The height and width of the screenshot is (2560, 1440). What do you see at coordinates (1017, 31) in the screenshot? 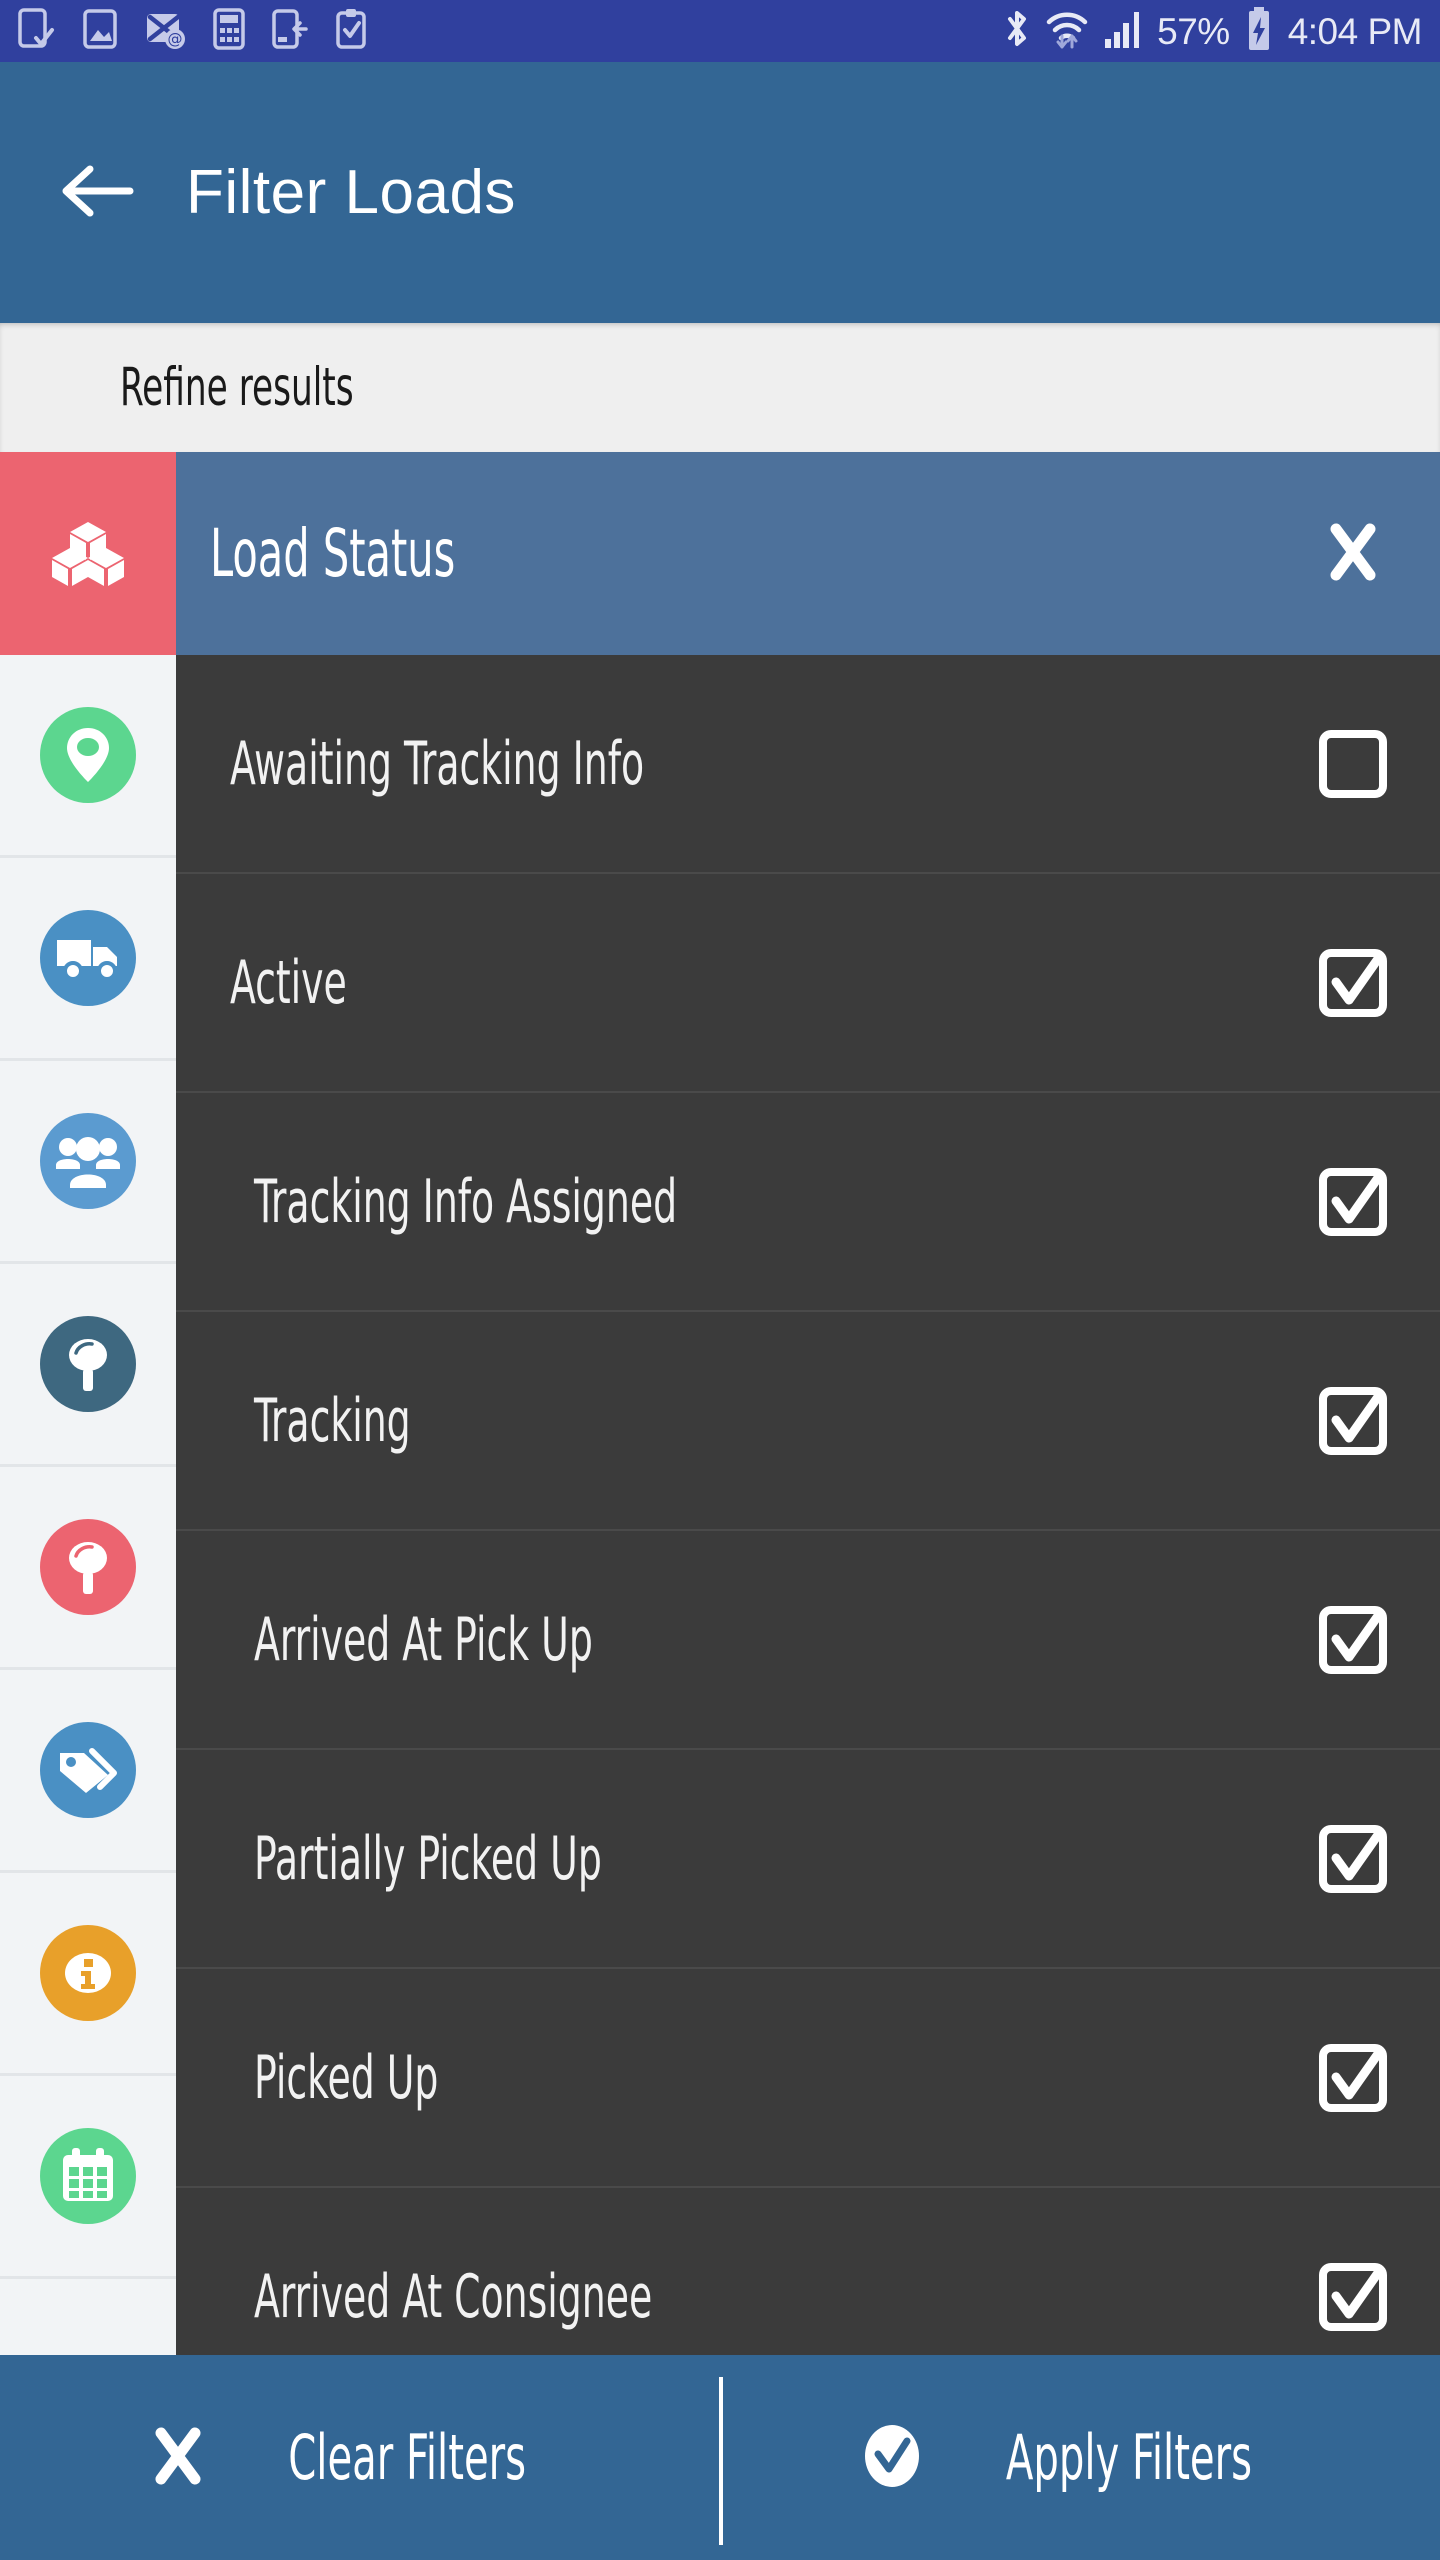
I see `bluetooth-icon` at bounding box center [1017, 31].